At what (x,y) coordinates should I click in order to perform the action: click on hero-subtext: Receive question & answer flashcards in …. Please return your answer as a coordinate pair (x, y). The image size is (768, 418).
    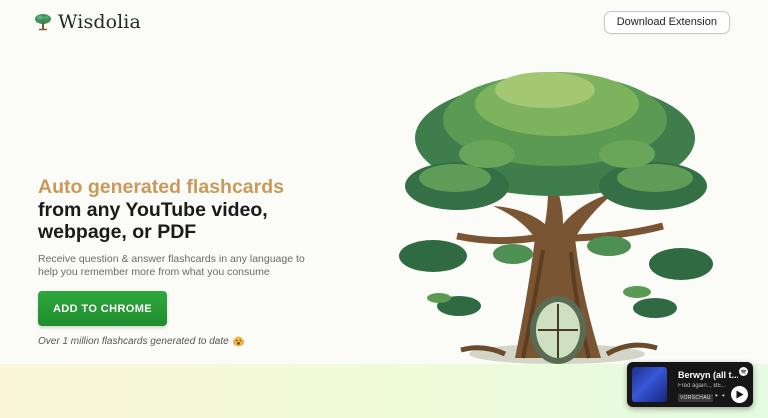
    Looking at the image, I should click on (171, 265).